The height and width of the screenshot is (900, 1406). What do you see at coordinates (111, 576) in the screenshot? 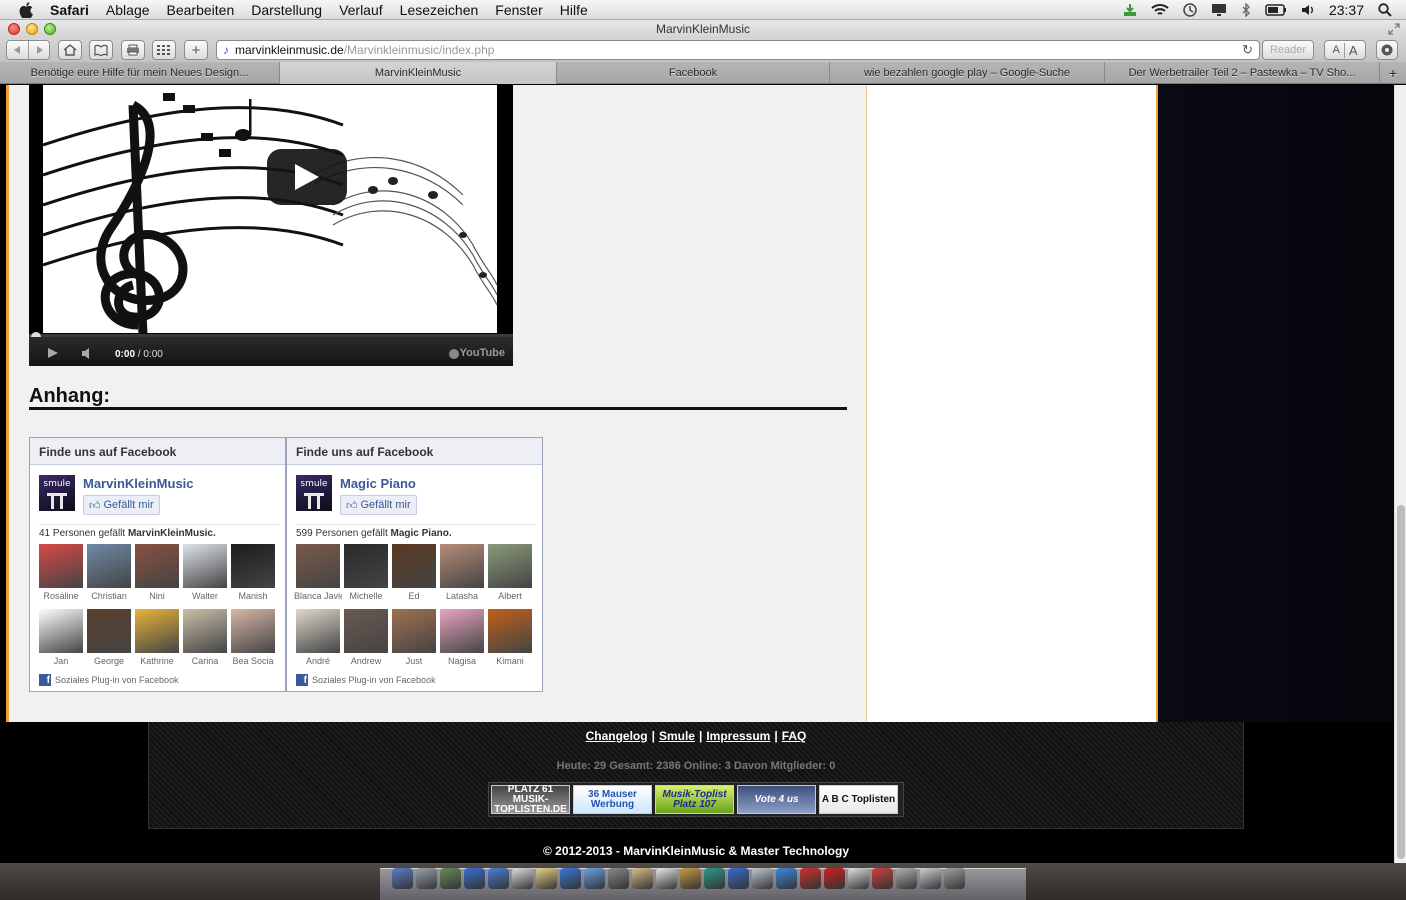
I see `fan-face: Christian` at bounding box center [111, 576].